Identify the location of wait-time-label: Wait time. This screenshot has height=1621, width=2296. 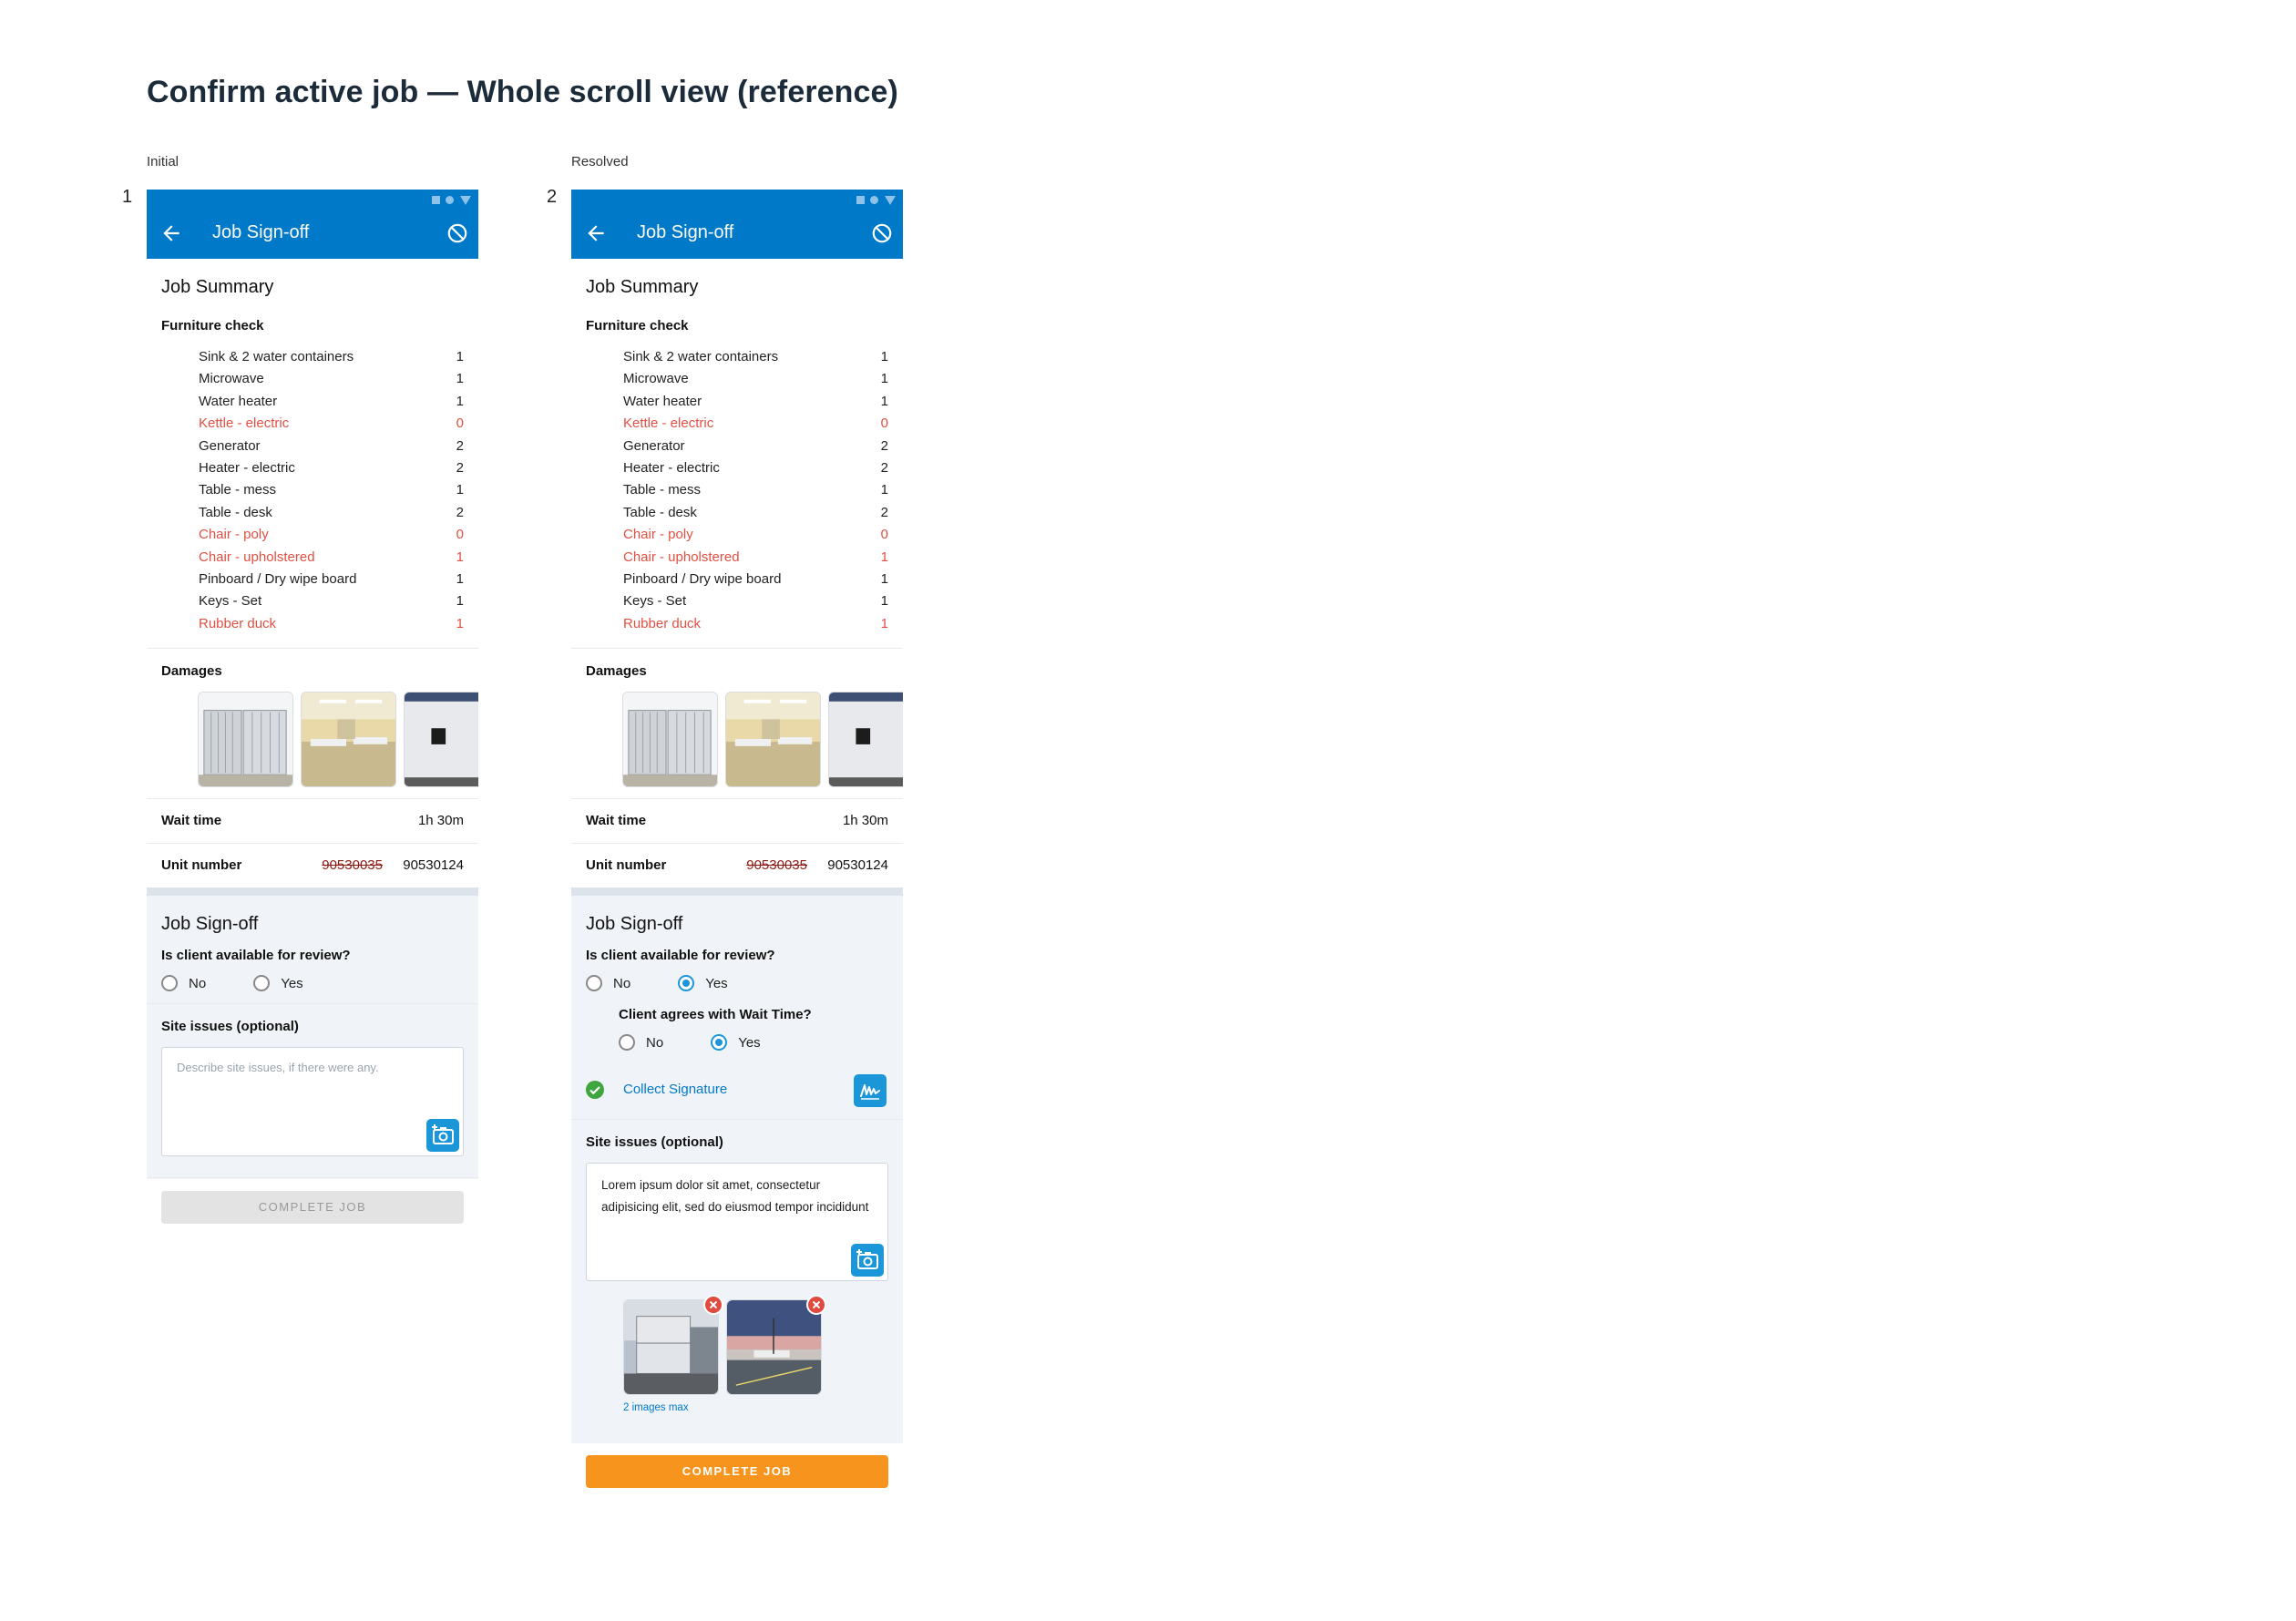
(191, 821).